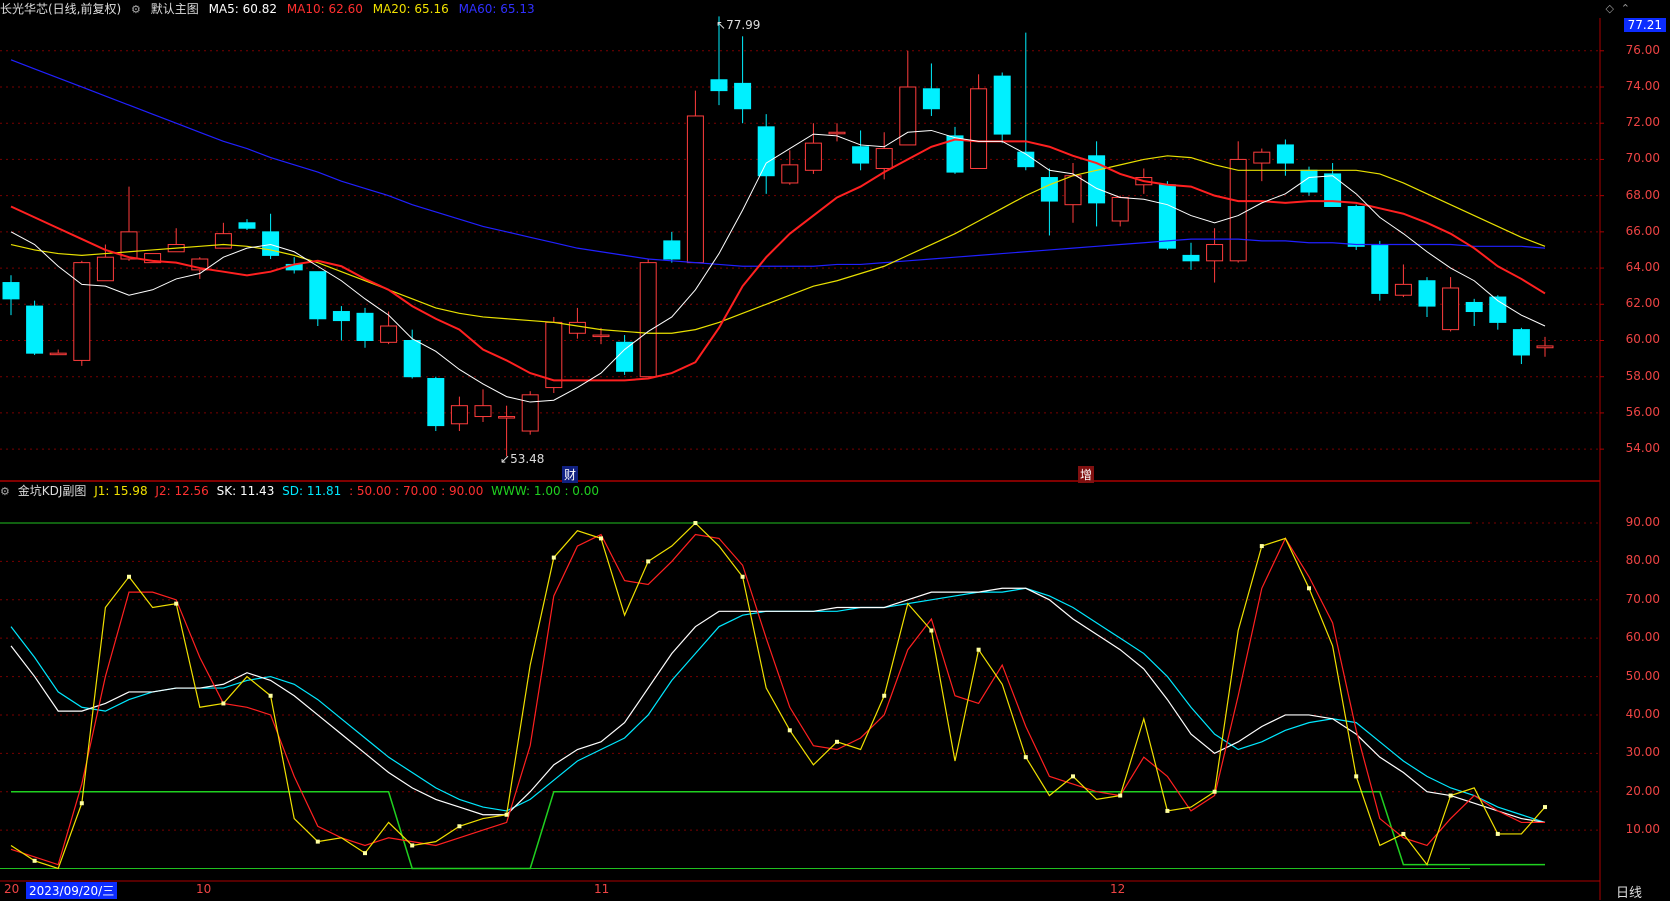 The width and height of the screenshot is (1670, 901). Describe the element at coordinates (1625, 8) in the screenshot. I see `chevron-up-icon: ⌃` at that location.